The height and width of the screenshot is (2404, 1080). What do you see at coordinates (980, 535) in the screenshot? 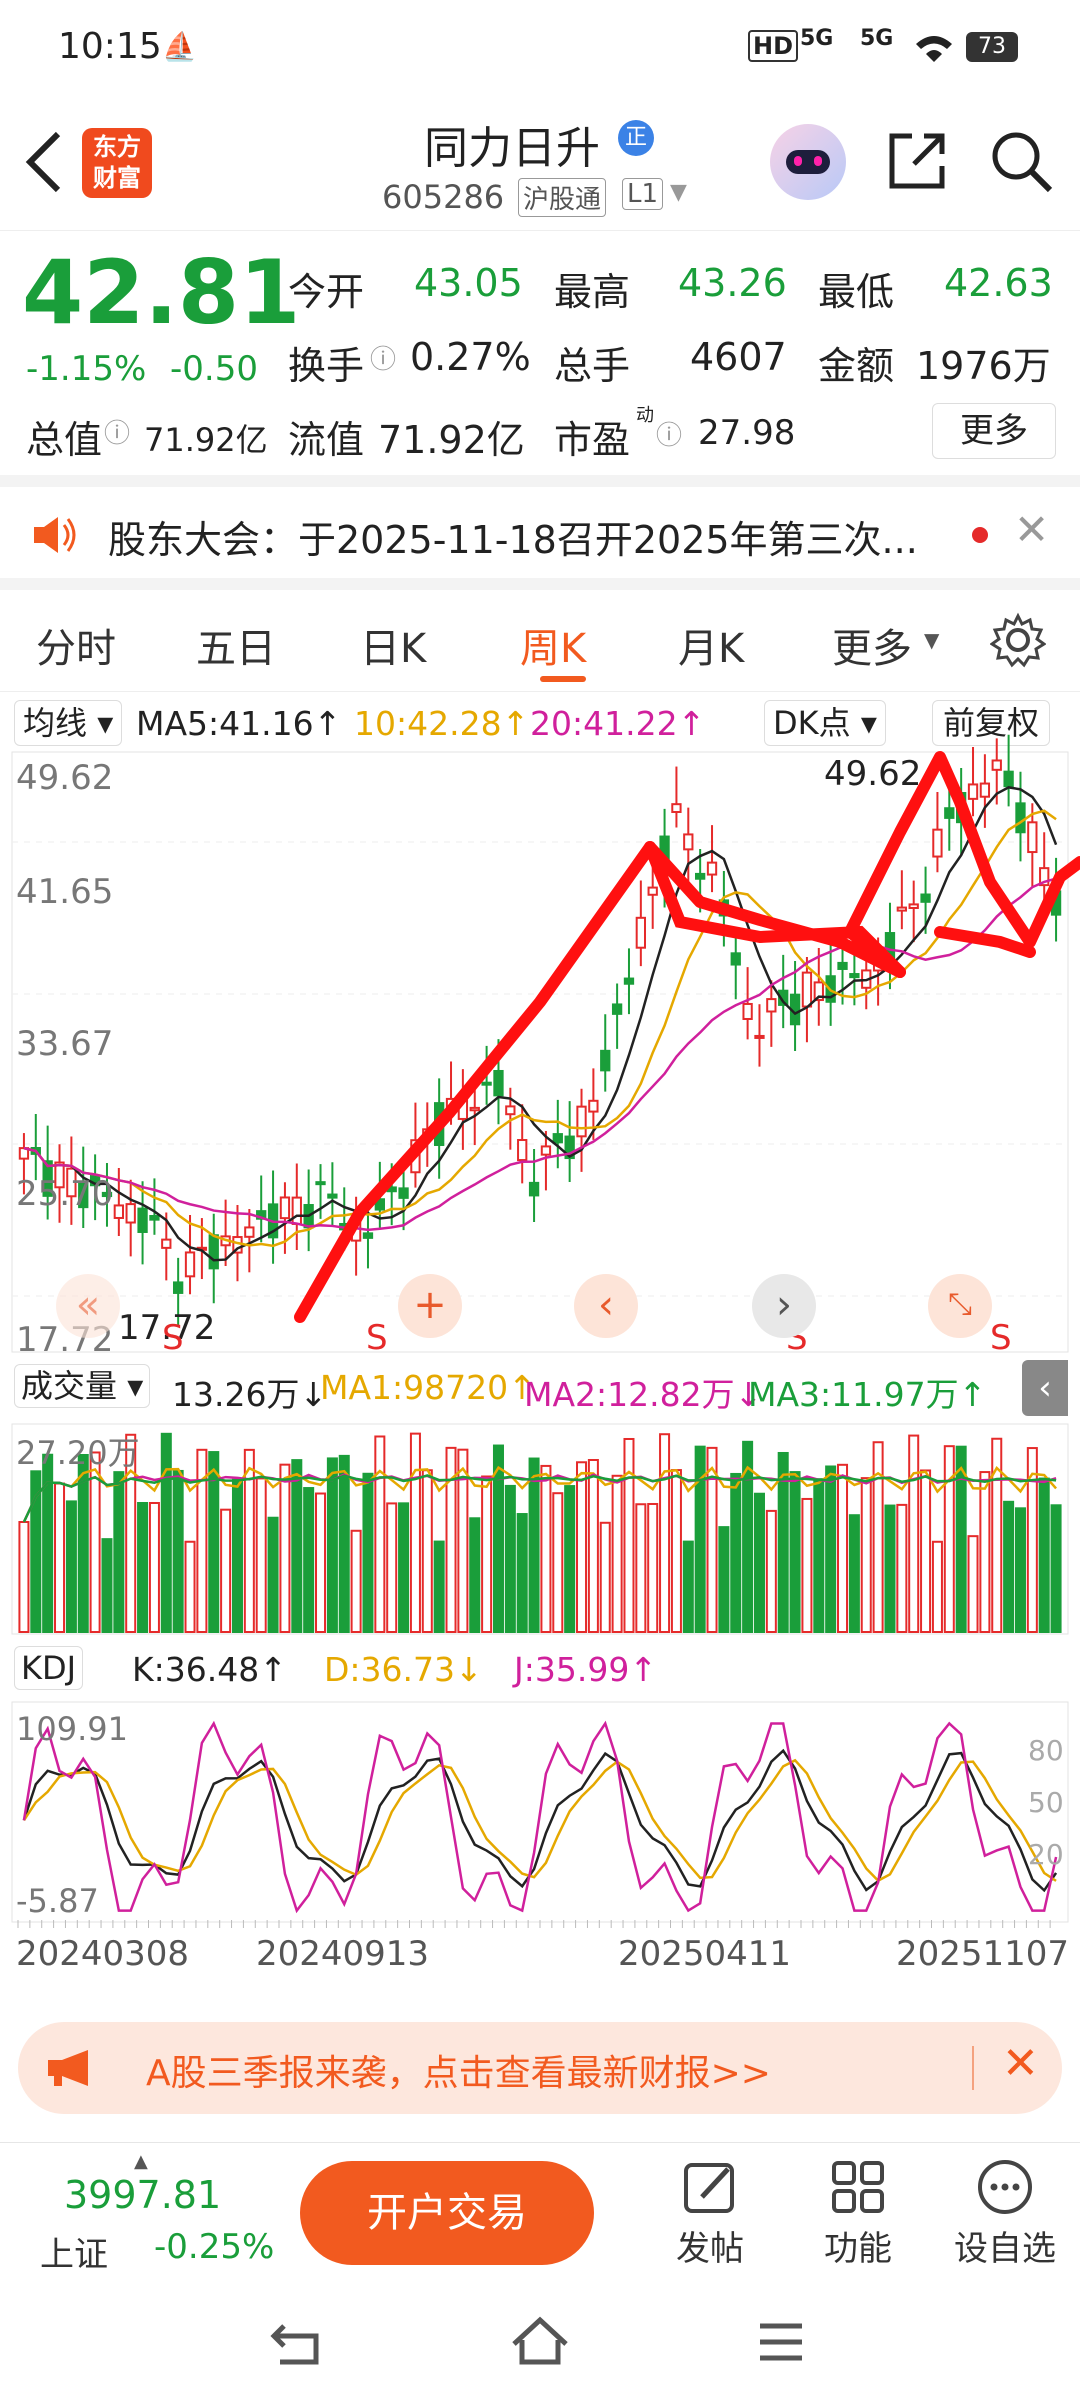
I see `unread-dot` at bounding box center [980, 535].